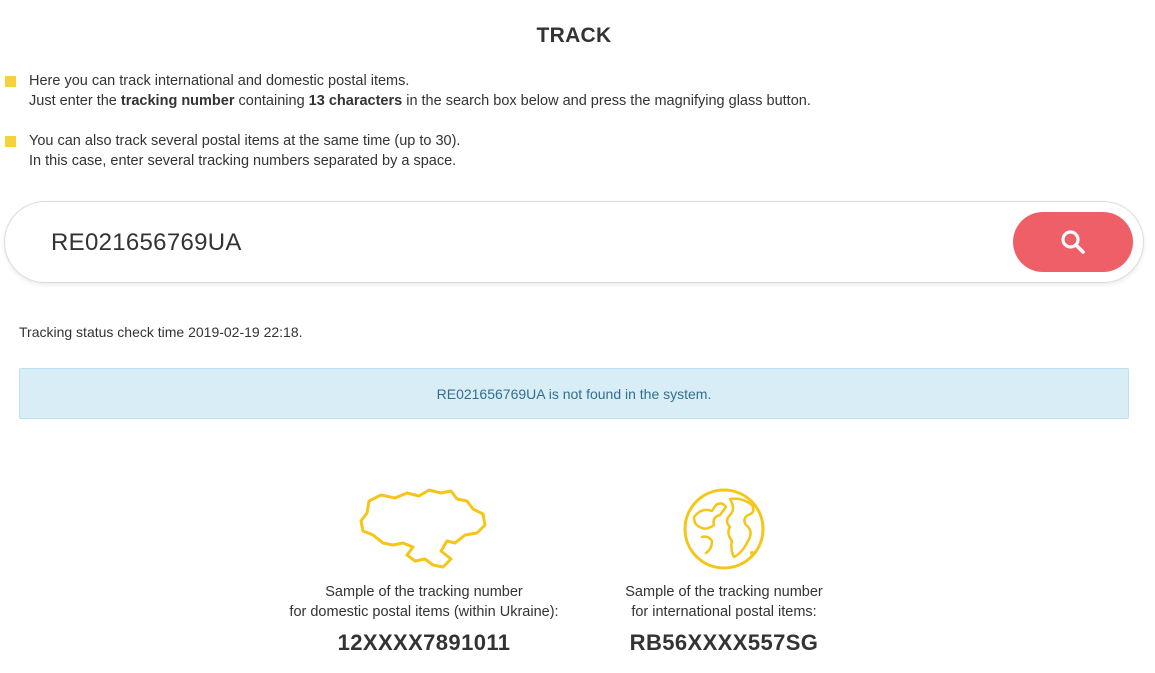  I want to click on domestic-sample-number: 12XXXX7891011, so click(424, 642).